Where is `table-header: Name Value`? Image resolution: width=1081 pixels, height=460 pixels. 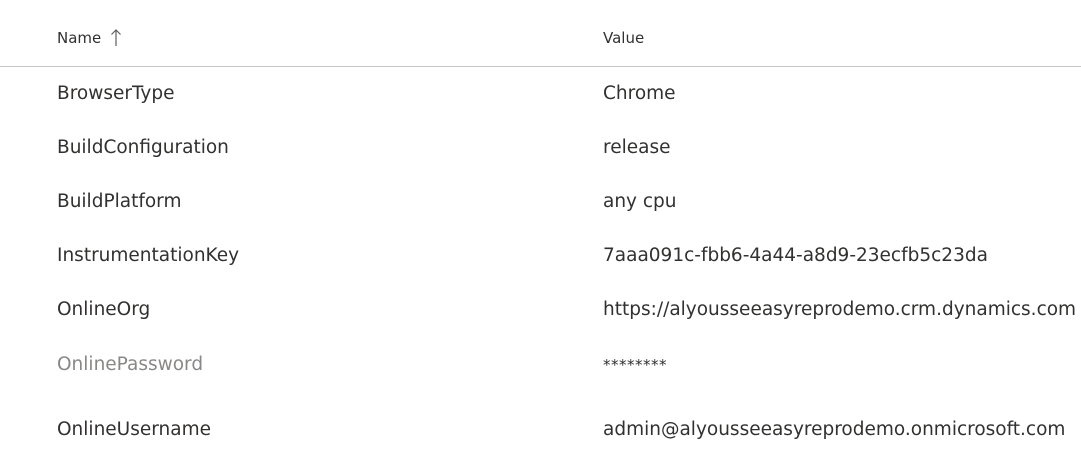 table-header: Name Value is located at coordinates (540, 33).